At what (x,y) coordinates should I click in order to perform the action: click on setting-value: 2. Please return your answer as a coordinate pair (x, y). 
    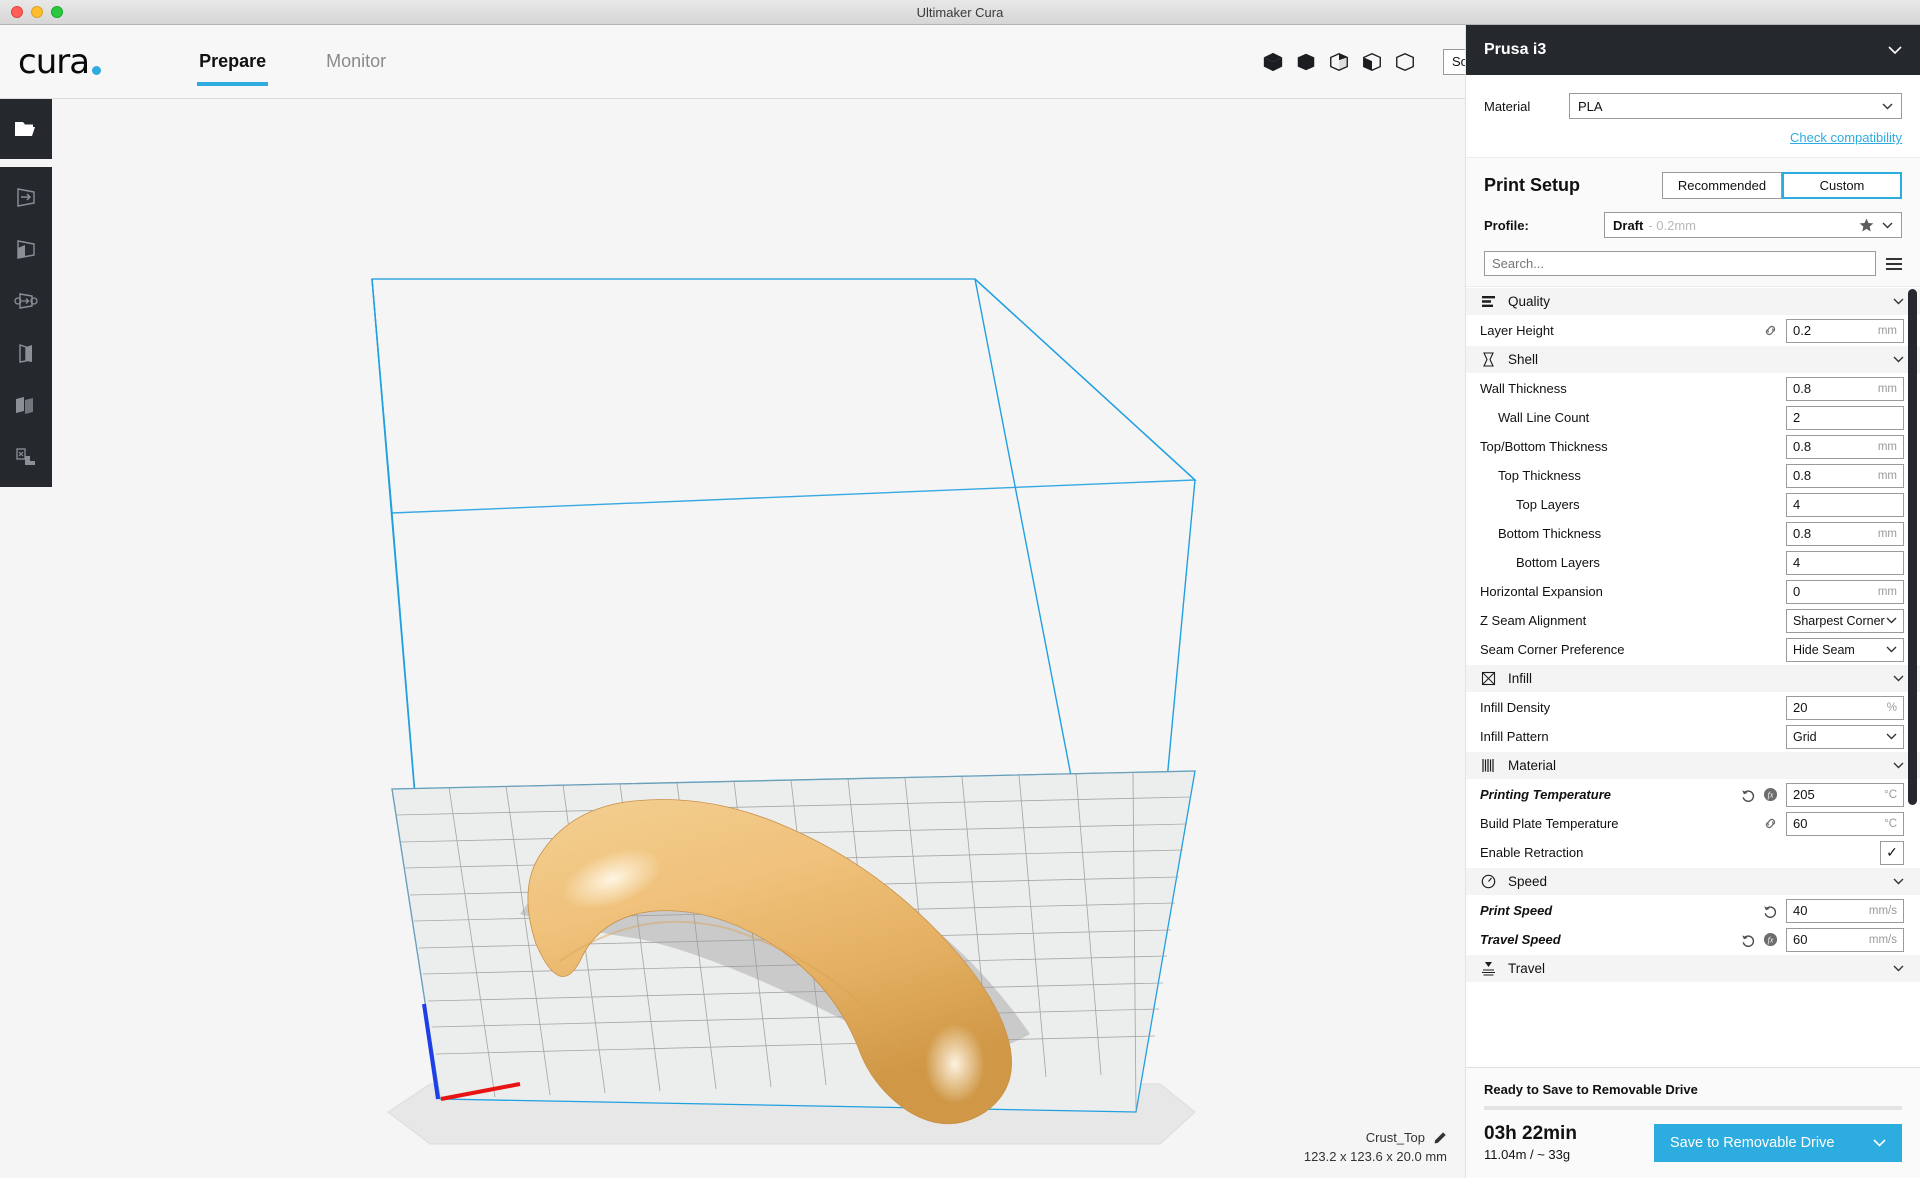
    Looking at the image, I should click on (1797, 417).